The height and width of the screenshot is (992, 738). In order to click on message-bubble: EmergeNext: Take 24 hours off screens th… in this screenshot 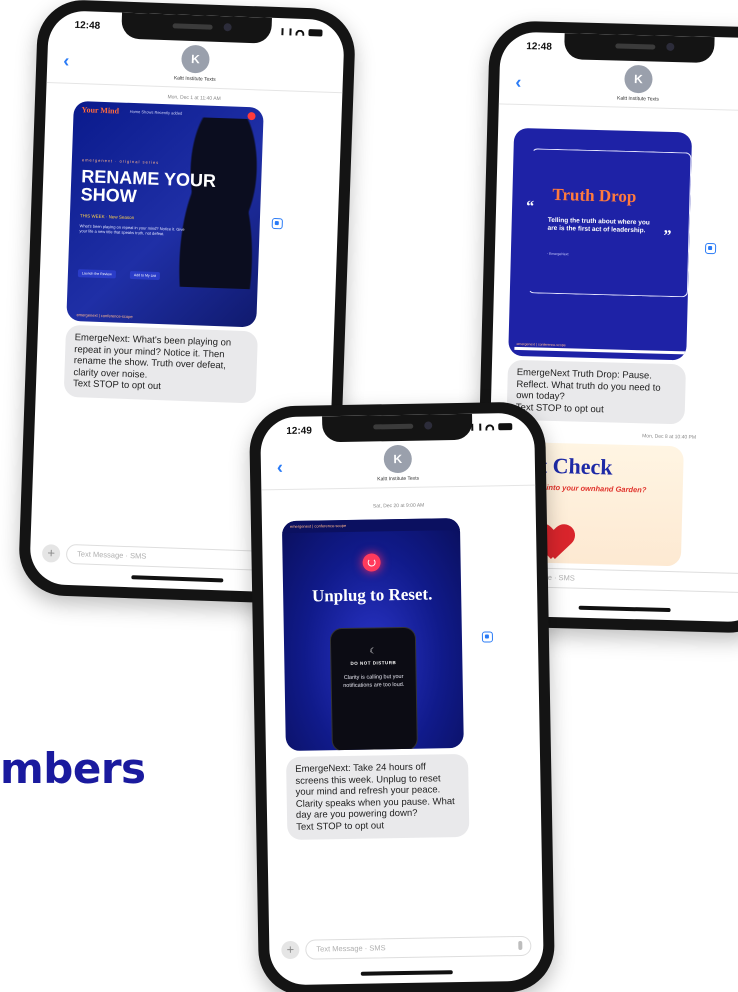, I will do `click(377, 797)`.